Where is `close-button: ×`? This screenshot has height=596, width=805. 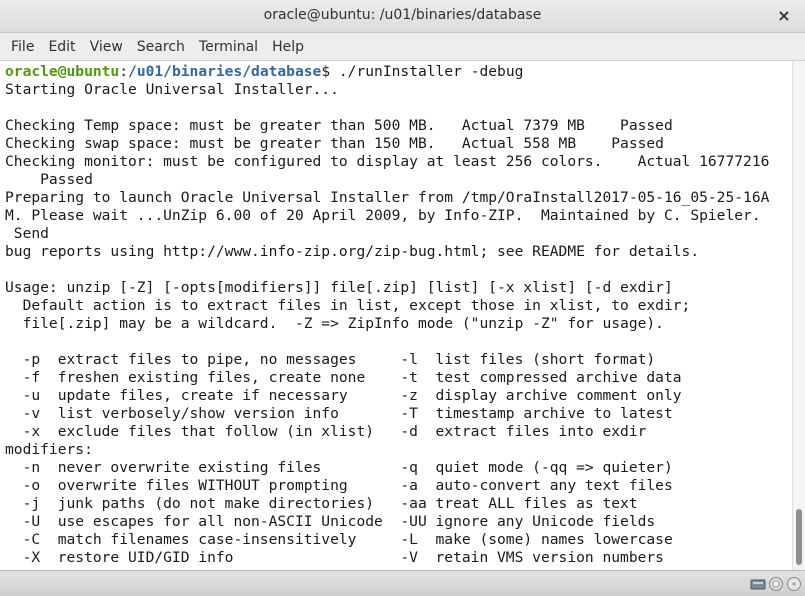 close-button: × is located at coordinates (784, 16).